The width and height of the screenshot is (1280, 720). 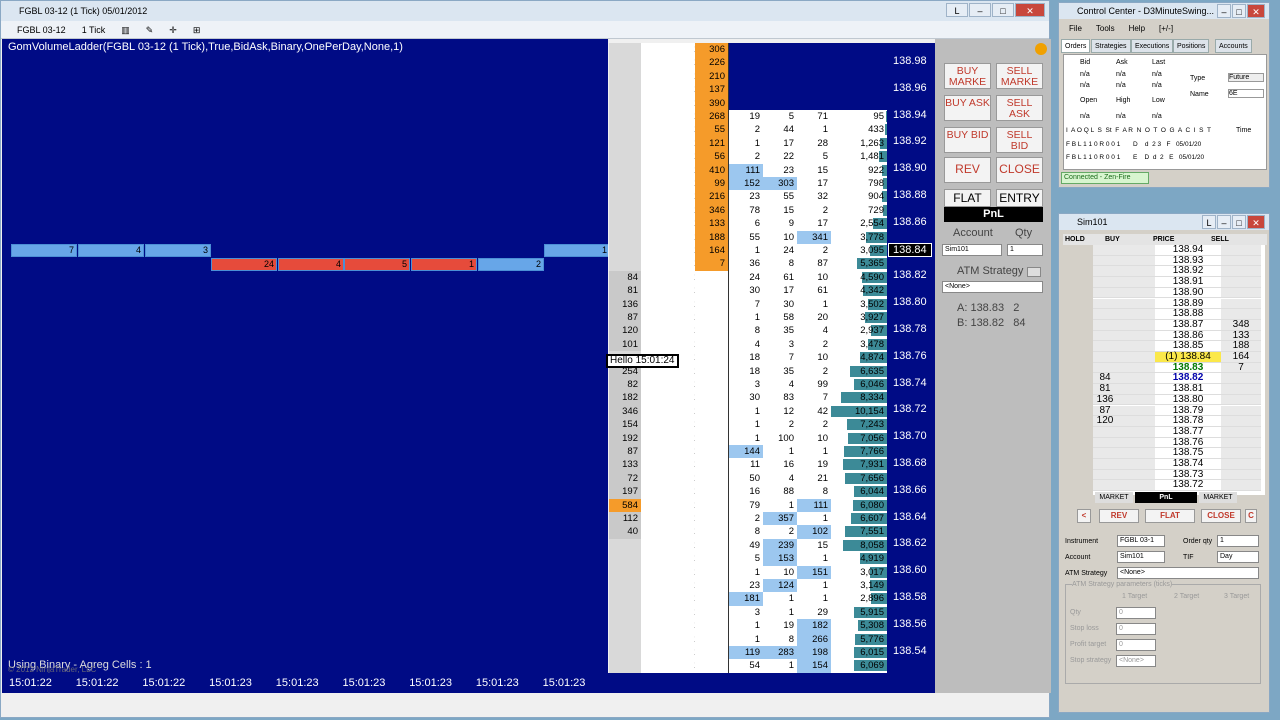 What do you see at coordinates (1136, 629) in the screenshot?
I see `stop-loss-field: 0` at bounding box center [1136, 629].